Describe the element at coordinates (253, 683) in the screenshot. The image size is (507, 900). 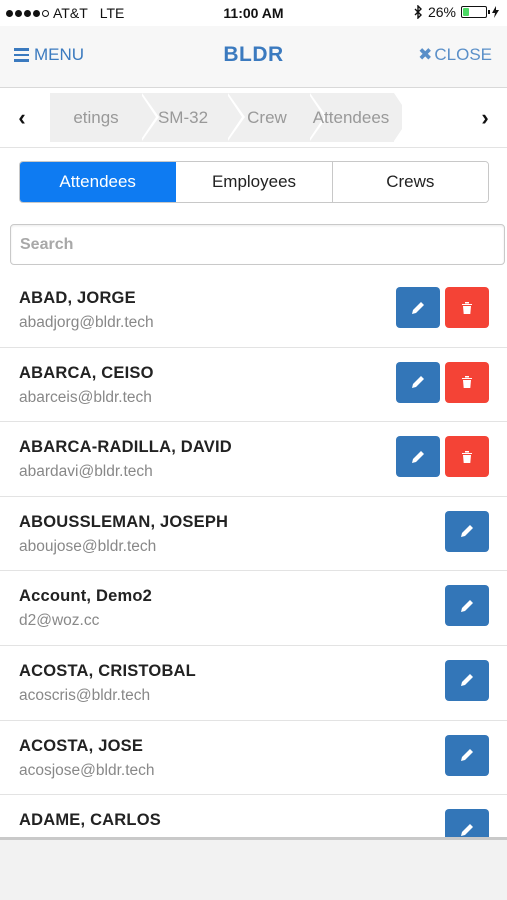
I see `list-item: ACOSTA, CRISTOBAL acoscris@bldr.tech` at that location.